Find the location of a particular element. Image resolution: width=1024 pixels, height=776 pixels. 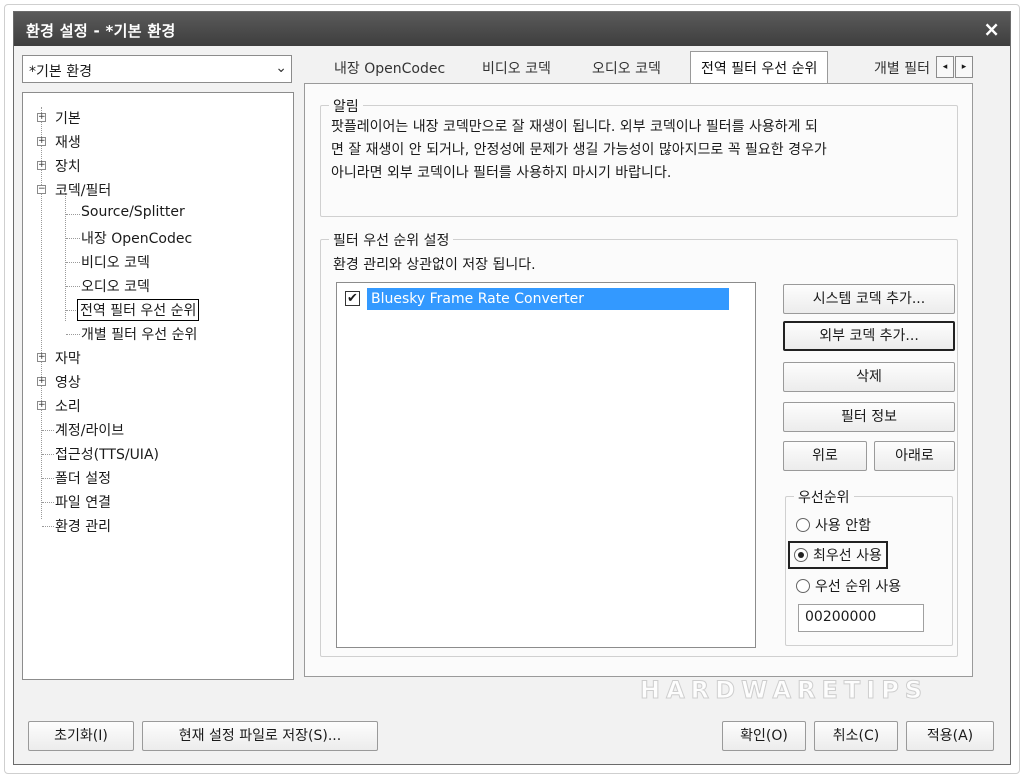

filter-name: Bluesky Frame Rate Converter is located at coordinates (548, 299).